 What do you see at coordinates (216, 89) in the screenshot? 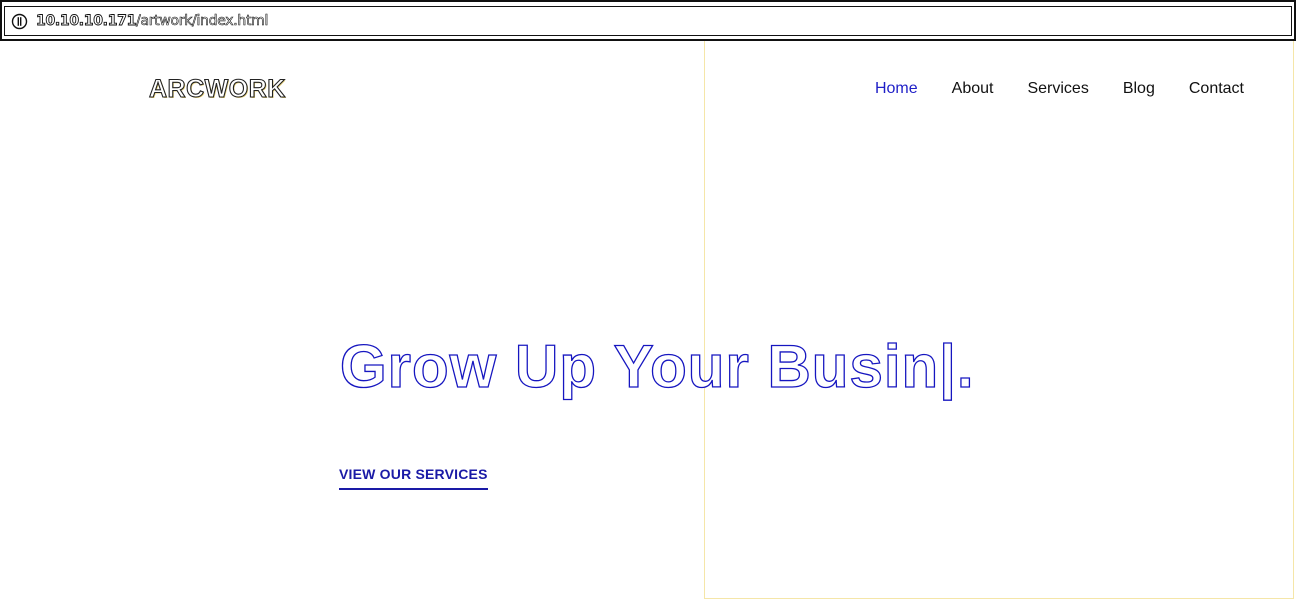
I see `site-logo: ARCWORK` at bounding box center [216, 89].